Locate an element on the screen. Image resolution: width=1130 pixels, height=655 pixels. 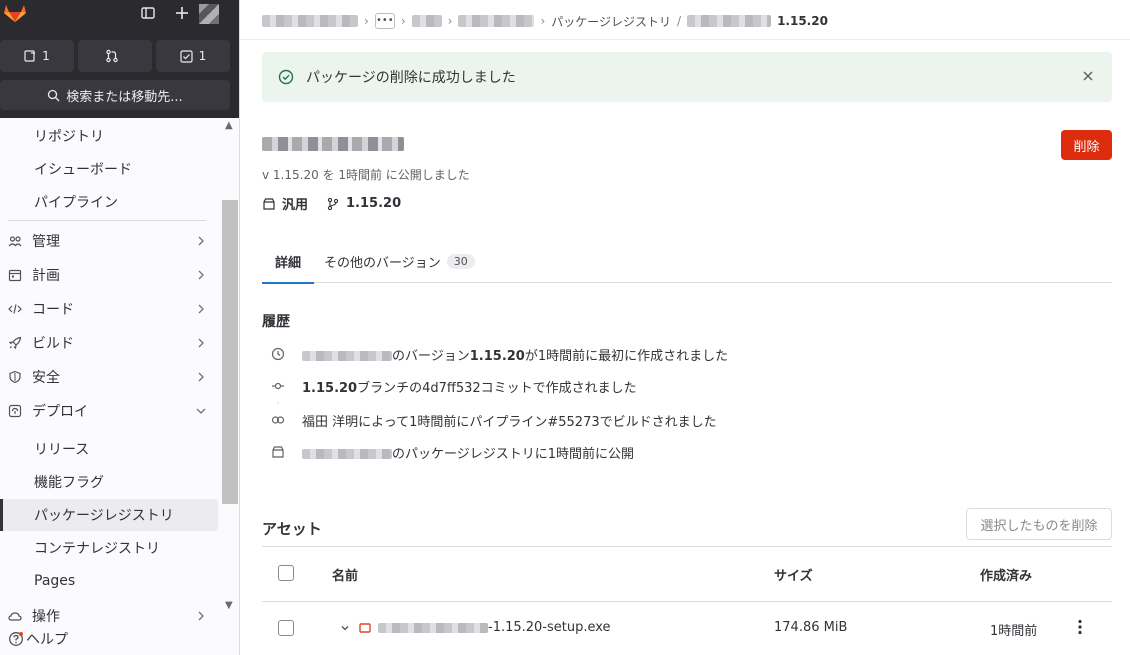
sidebar-item-package-registry: パッケージレジストリ is located at coordinates (109, 515).